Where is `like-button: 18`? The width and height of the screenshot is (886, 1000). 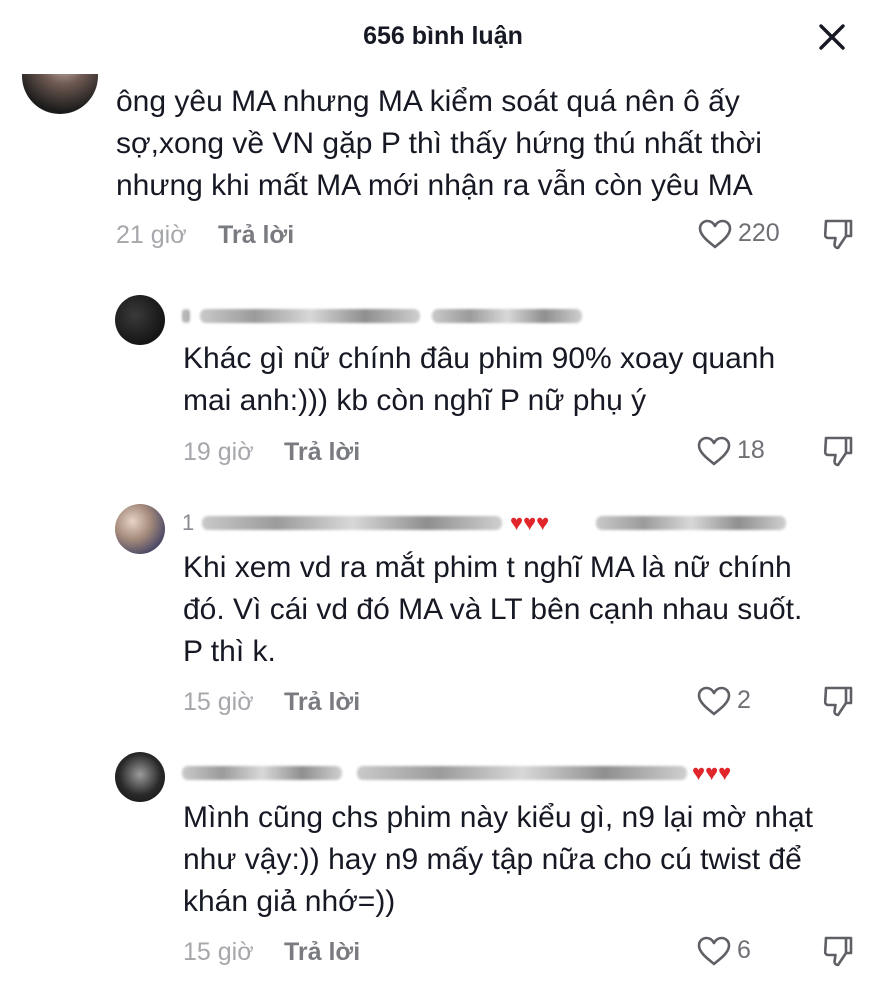
like-button: 18 is located at coordinates (737, 452).